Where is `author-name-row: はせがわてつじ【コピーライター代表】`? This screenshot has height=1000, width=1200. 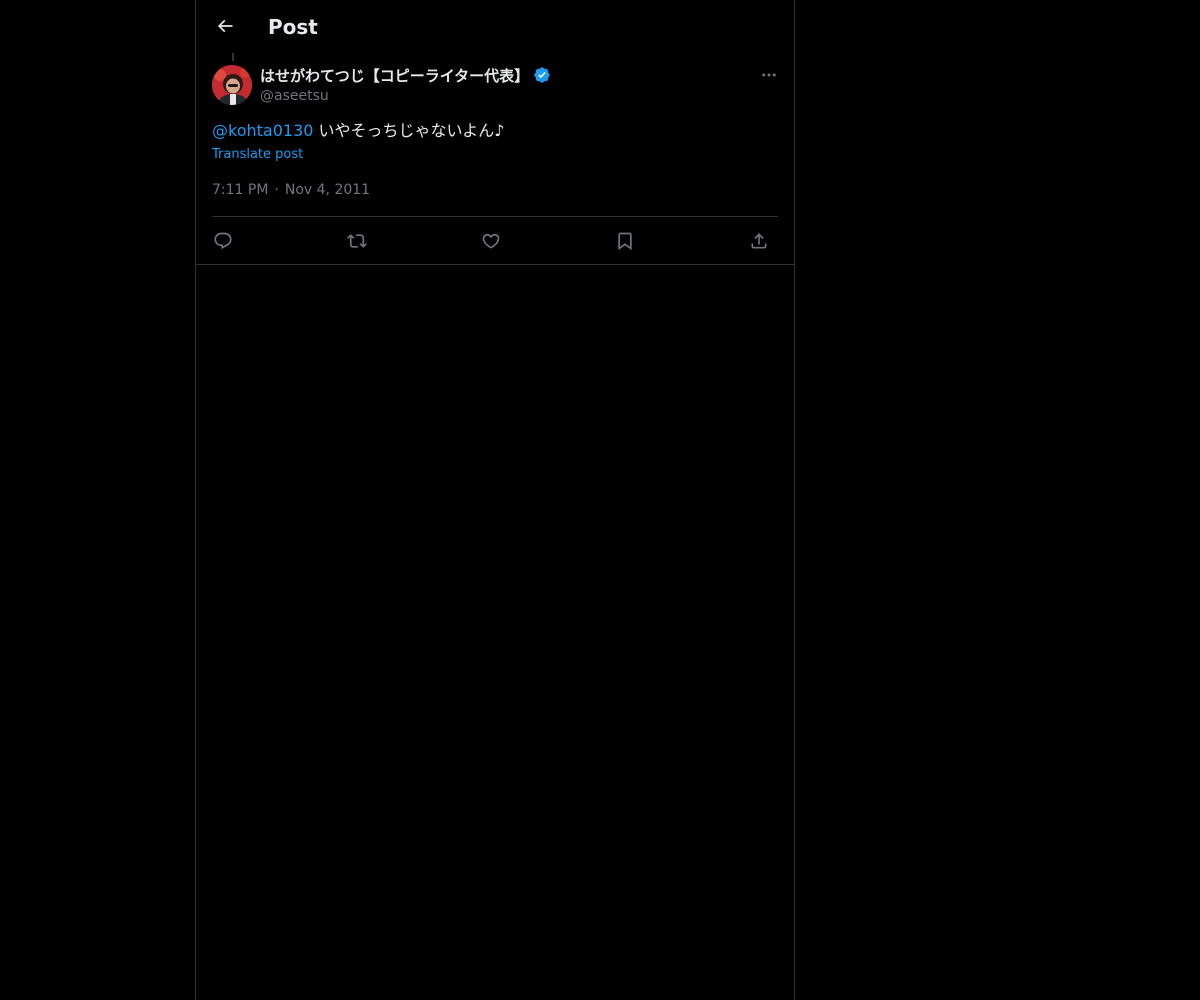 author-name-row: はせがわてつじ【コピーライター代表】 is located at coordinates (405, 75).